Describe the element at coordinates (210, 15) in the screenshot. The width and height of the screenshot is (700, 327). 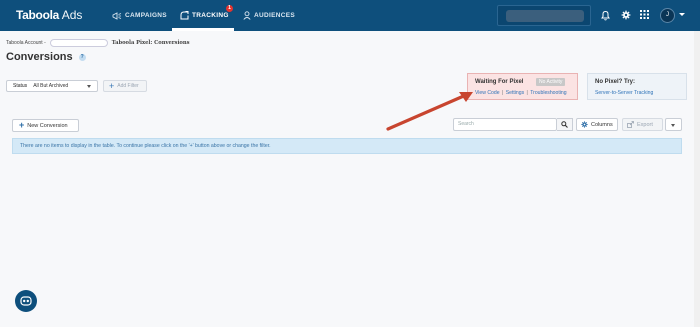
I see `nav-tracking-label: TRACKING` at that location.